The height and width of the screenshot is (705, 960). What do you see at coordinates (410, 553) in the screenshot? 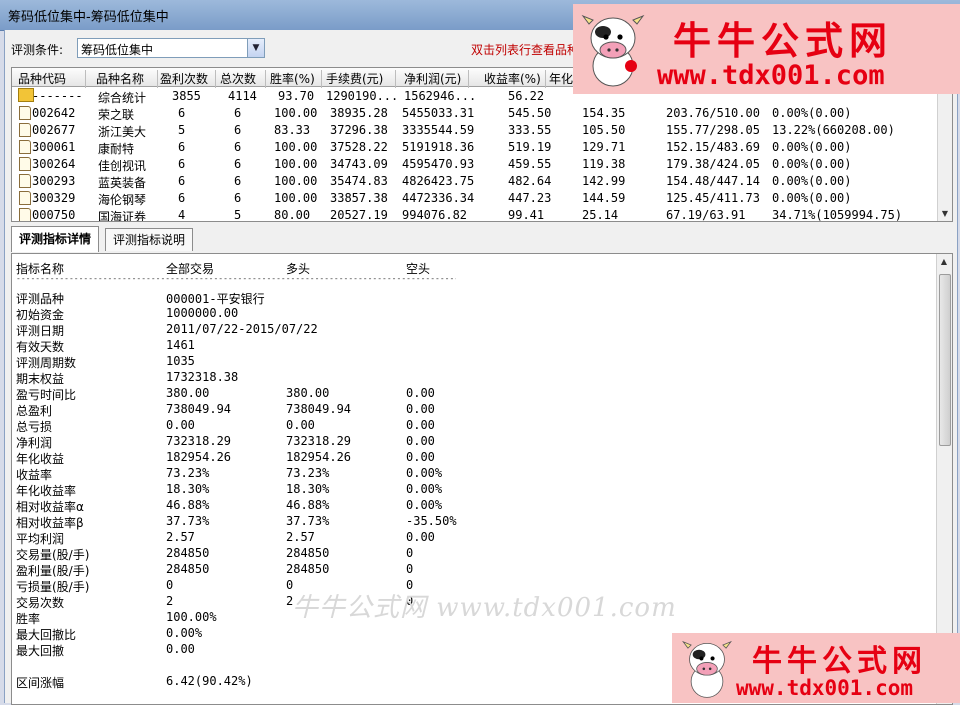
I see `detail-short-cell: 0` at bounding box center [410, 553].